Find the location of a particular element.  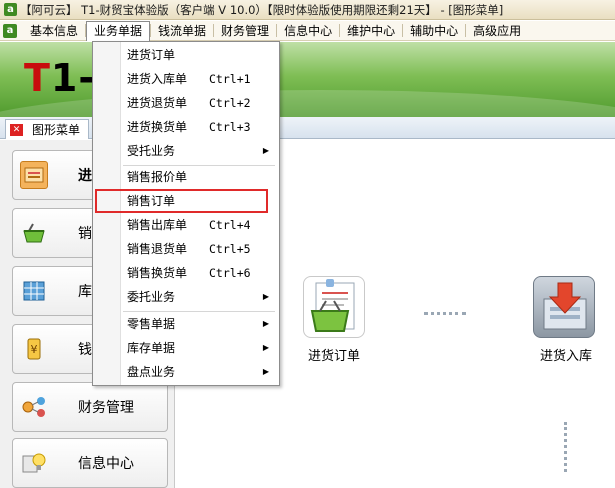

menu-item-stocktake: 盘点业务 ▶ is located at coordinates (186, 372).